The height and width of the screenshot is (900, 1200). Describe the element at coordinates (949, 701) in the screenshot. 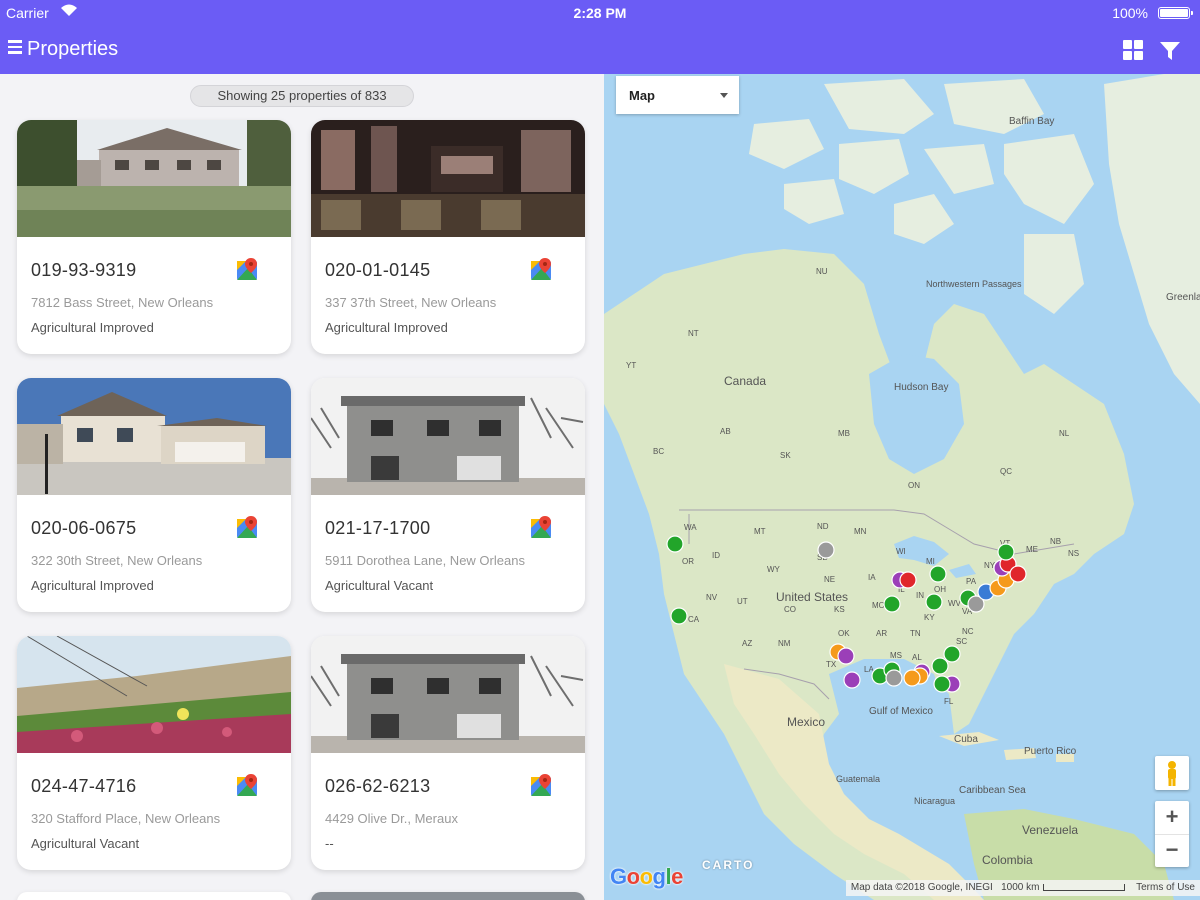

I see `map-label: FL` at that location.